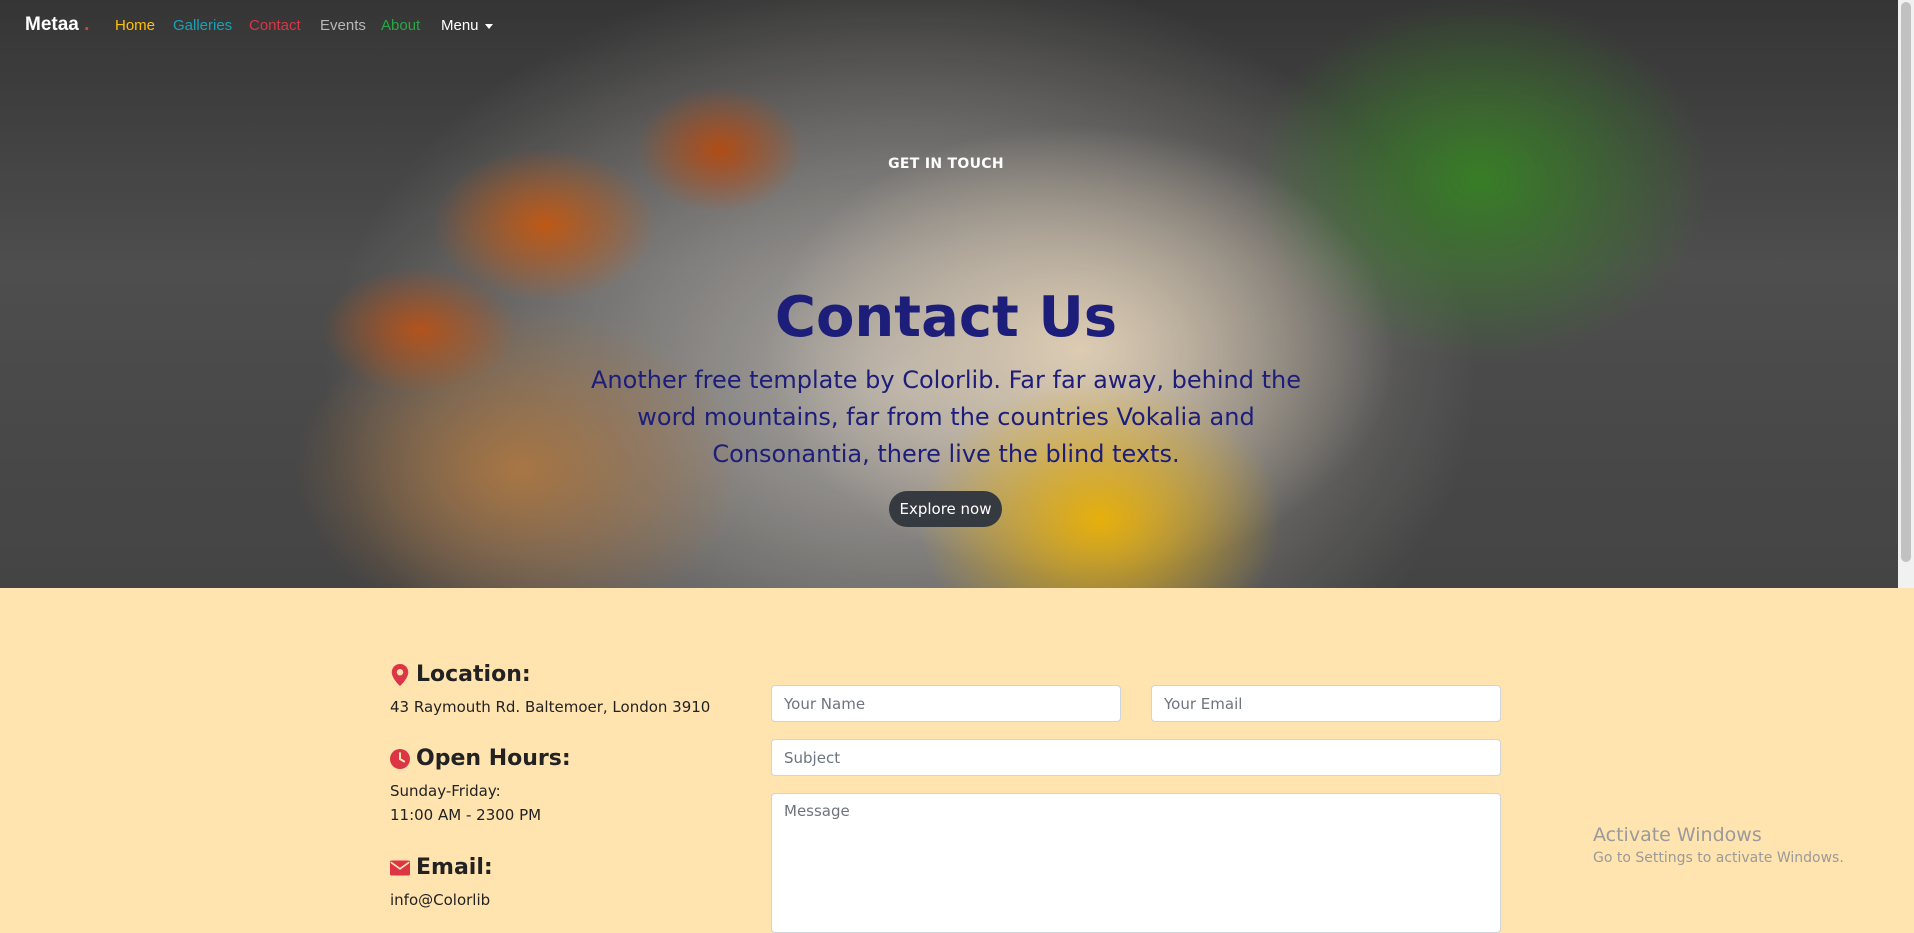 Image resolution: width=1914 pixels, height=933 pixels. Describe the element at coordinates (400, 867) in the screenshot. I see `envelope-icon` at that location.